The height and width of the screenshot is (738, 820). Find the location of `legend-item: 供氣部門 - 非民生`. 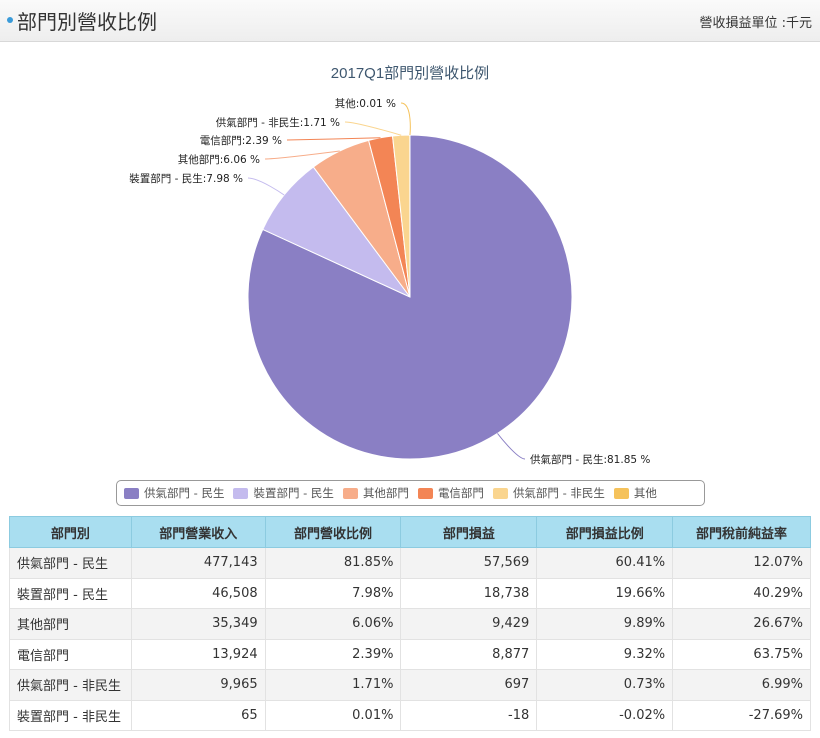

legend-item: 供氣部門 - 非民生 is located at coordinates (548, 493).